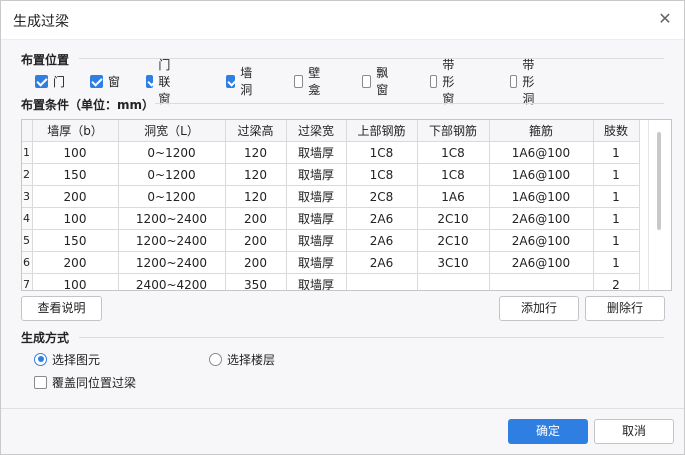  Describe the element at coordinates (541, 131) in the screenshot. I see `col-header-stirrup: 箍筋` at that location.